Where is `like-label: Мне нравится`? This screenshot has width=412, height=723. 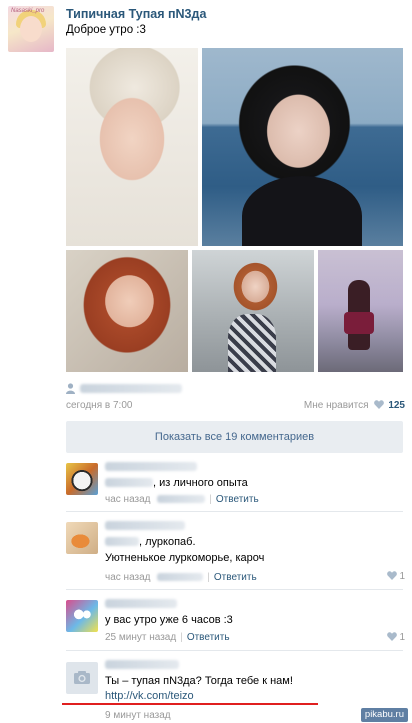
like-label: Мне нравится is located at coordinates (336, 405).